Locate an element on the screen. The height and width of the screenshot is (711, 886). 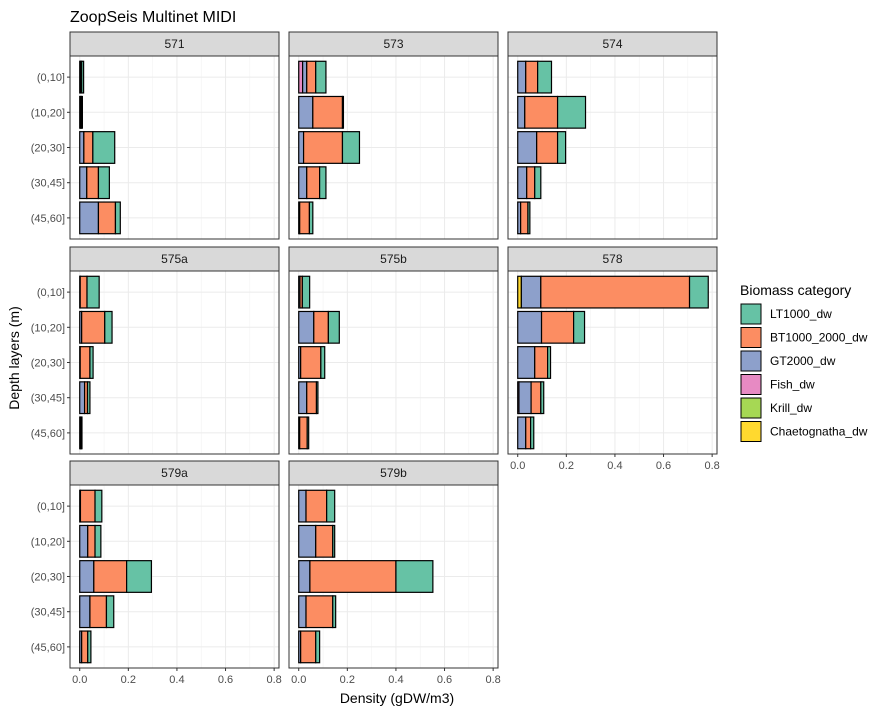
legend-item: LT1000_dw is located at coordinates (786, 314).